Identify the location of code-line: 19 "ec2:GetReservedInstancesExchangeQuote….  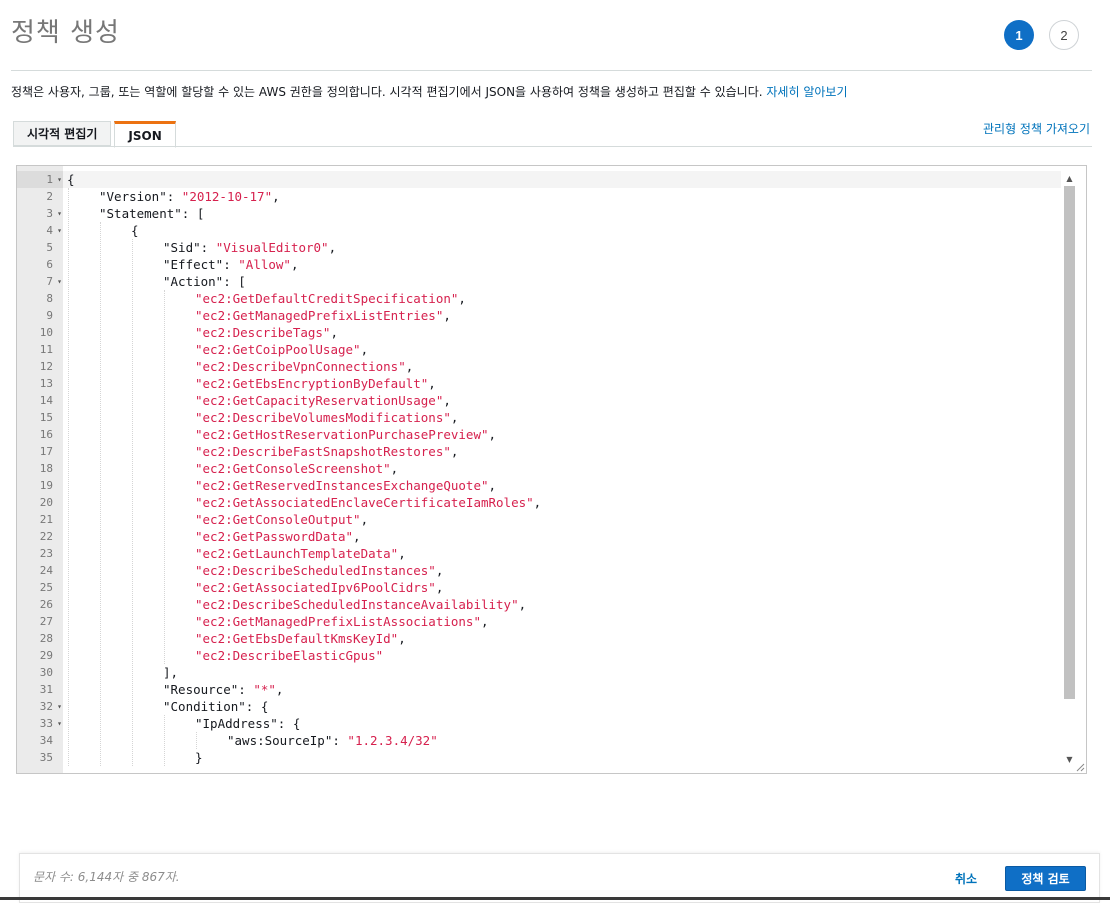
(539, 485).